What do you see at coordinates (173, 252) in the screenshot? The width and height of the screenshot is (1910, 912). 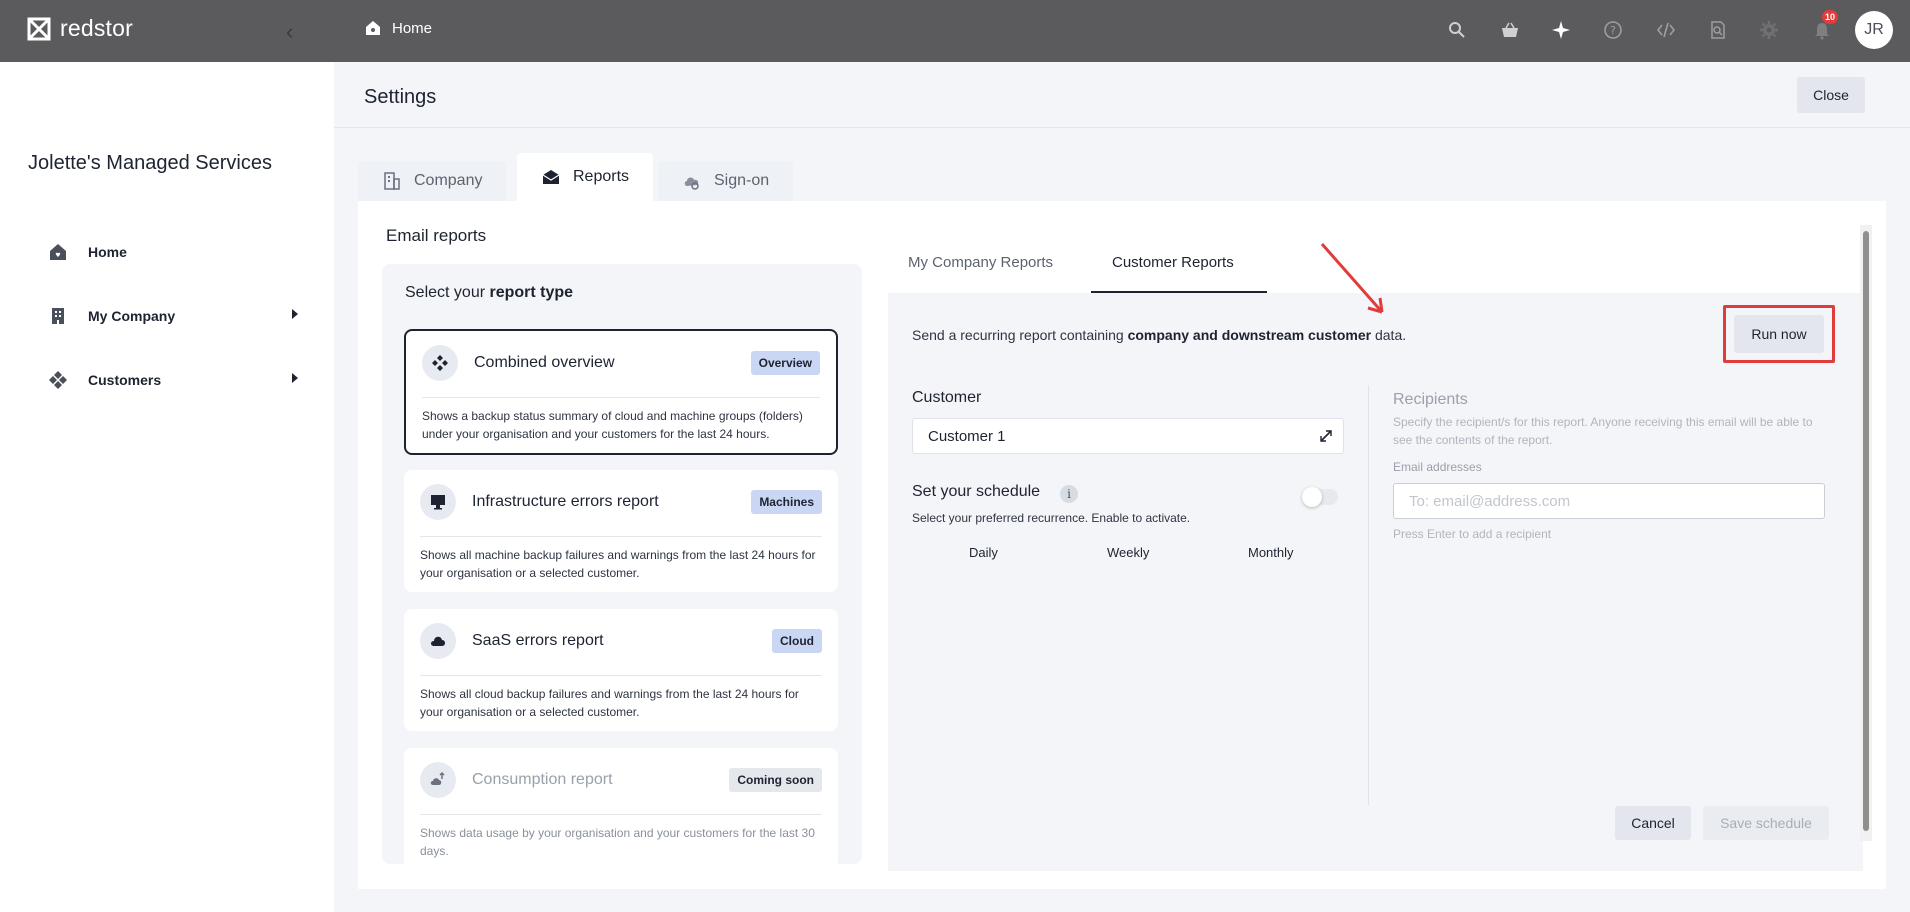 I see `sidebar-item-home: Home` at bounding box center [173, 252].